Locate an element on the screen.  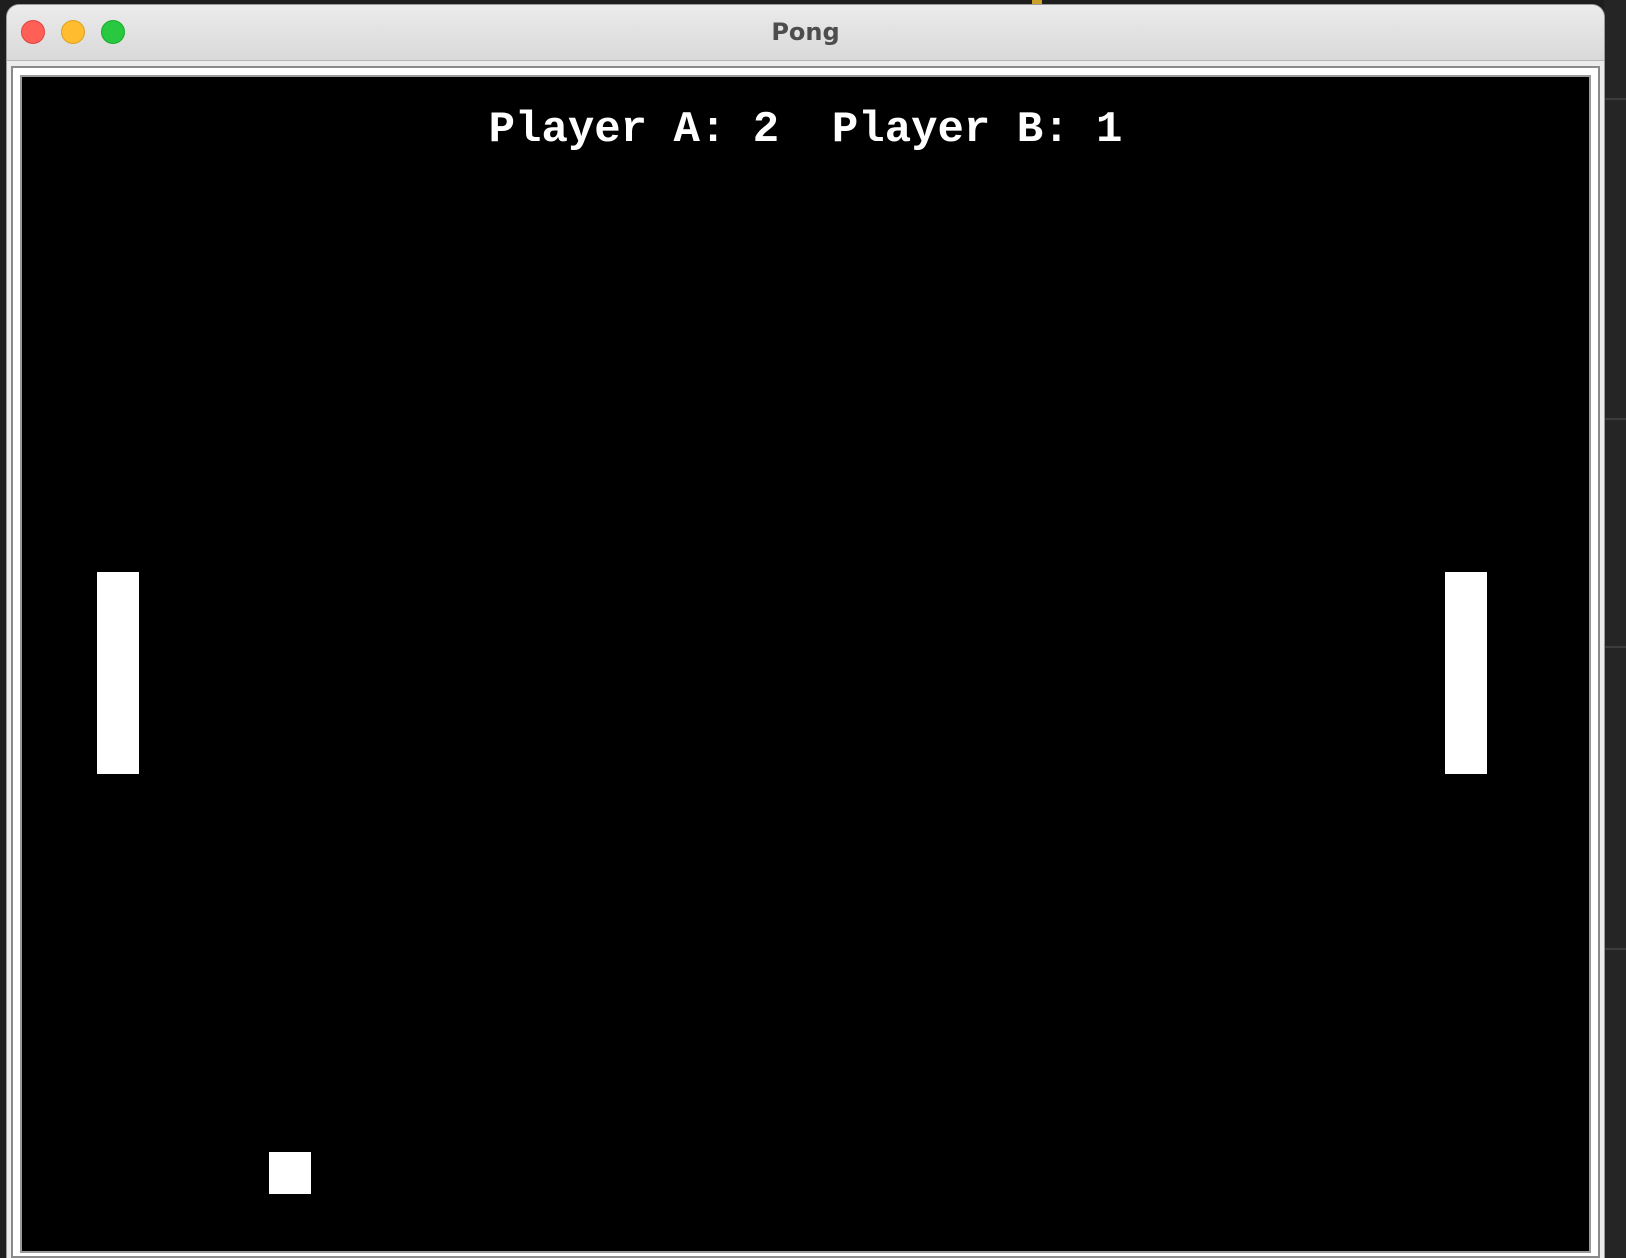
player-b-label: Player B: is located at coordinates (950, 130).